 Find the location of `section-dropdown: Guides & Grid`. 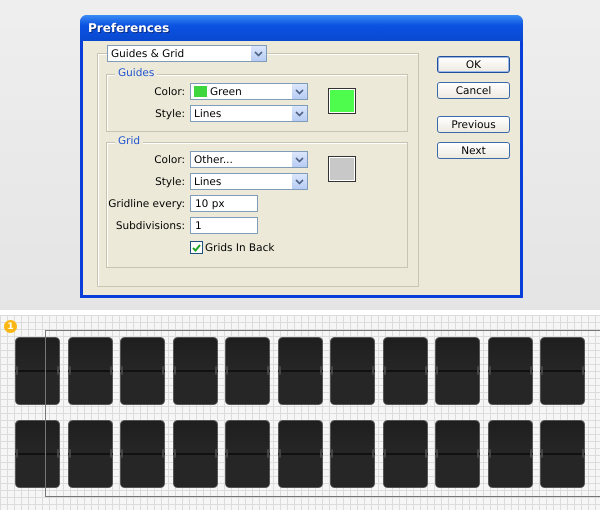

section-dropdown: Guides & Grid is located at coordinates (187, 53).